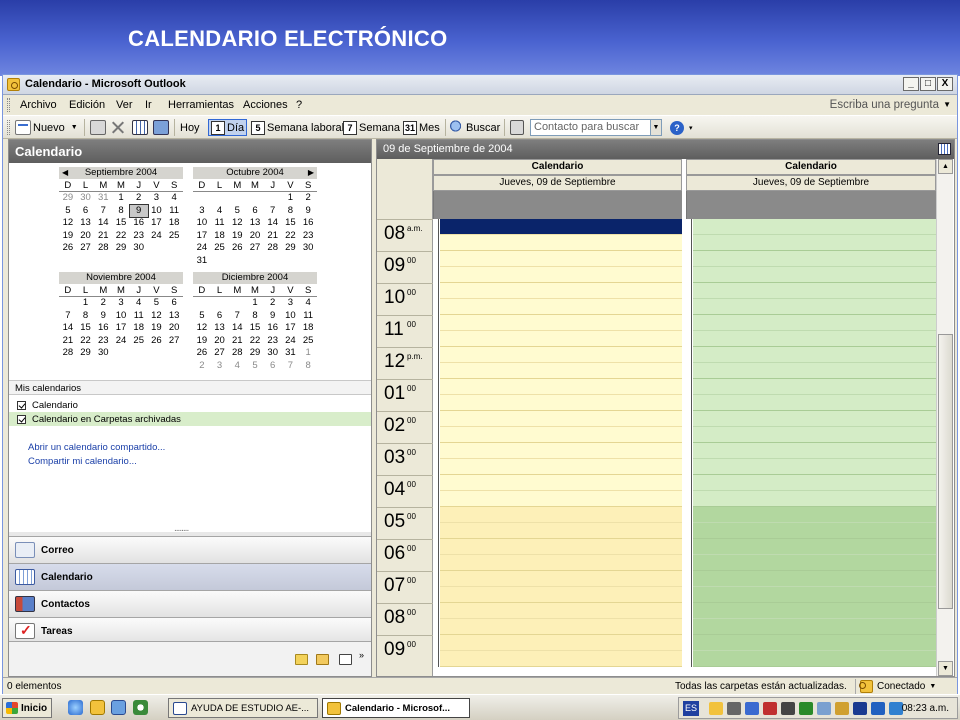 The image size is (960, 720). What do you see at coordinates (945, 471) in the screenshot?
I see `scroll-thumb` at bounding box center [945, 471].